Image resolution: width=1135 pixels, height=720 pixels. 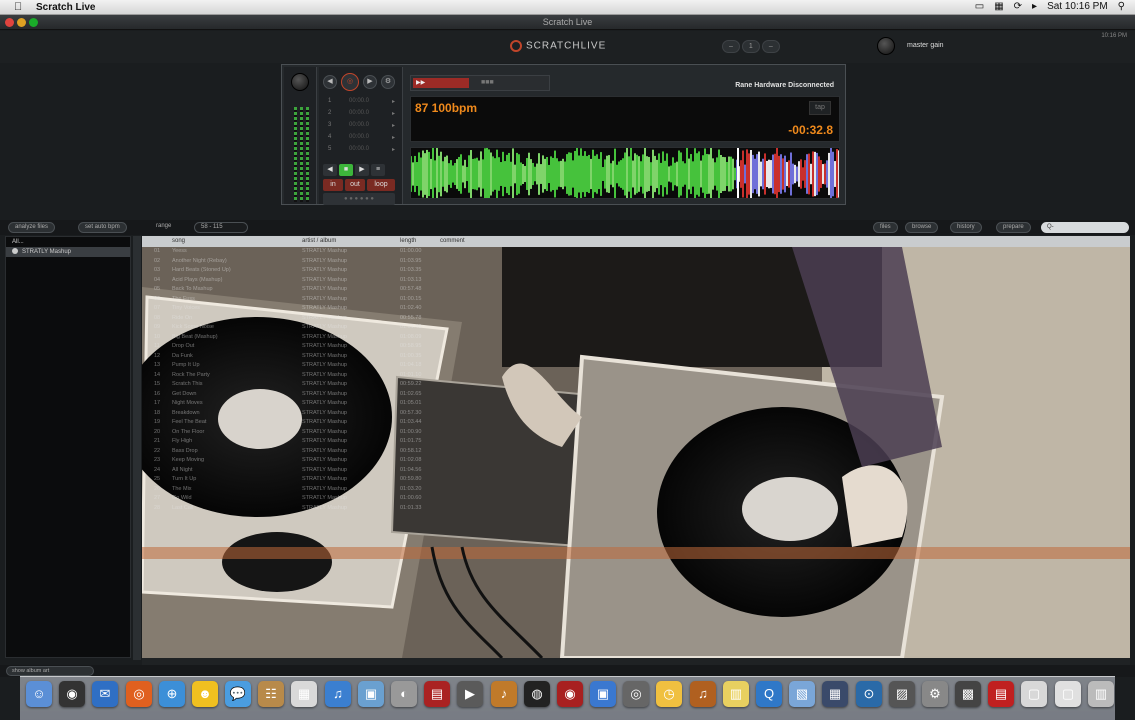 I want to click on track-row: 07 Tiny Voices STRATLY Mashup 01:02.40, so click(x=636, y=309).